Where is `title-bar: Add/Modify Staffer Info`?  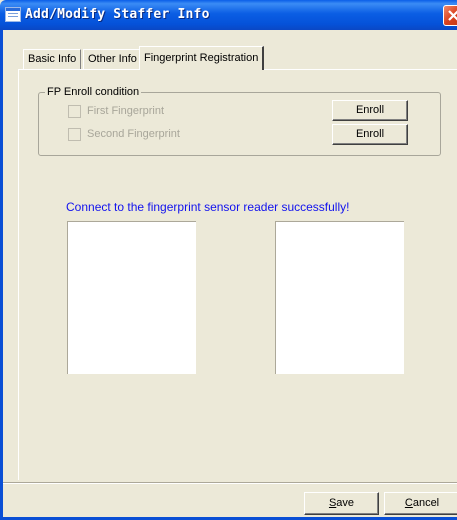 title-bar: Add/Modify Staffer Info is located at coordinates (228, 15).